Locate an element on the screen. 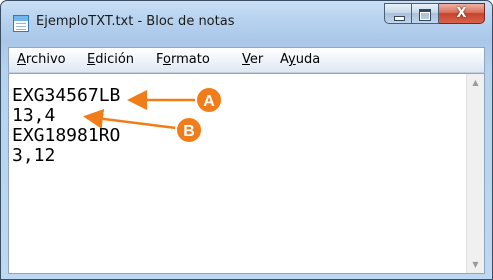  menu-accelerator: y is located at coordinates (292, 59).